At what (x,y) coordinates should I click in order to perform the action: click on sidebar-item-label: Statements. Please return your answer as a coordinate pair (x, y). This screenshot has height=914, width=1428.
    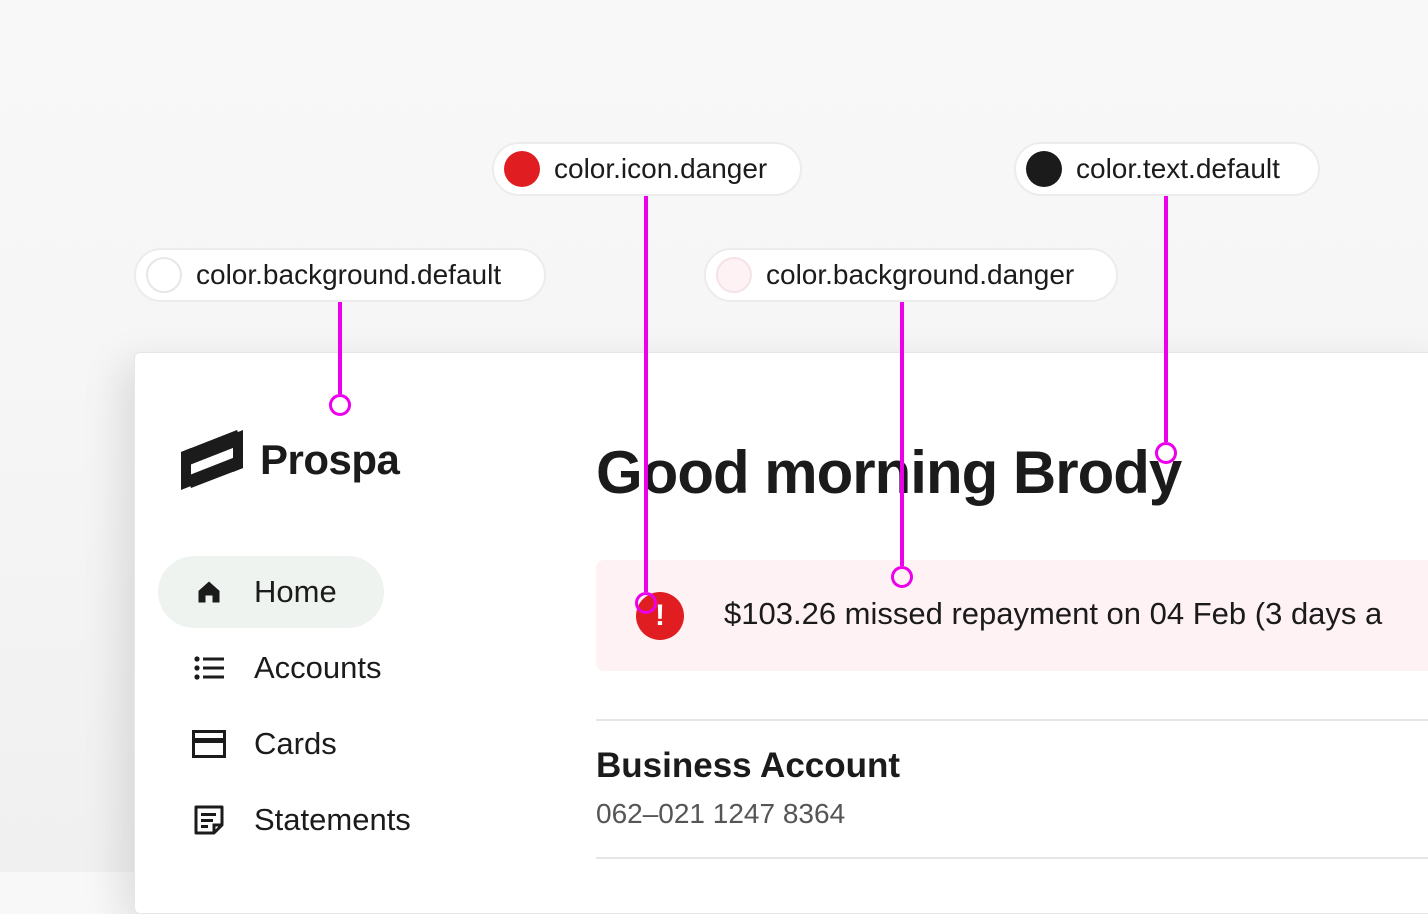
    Looking at the image, I should click on (332, 819).